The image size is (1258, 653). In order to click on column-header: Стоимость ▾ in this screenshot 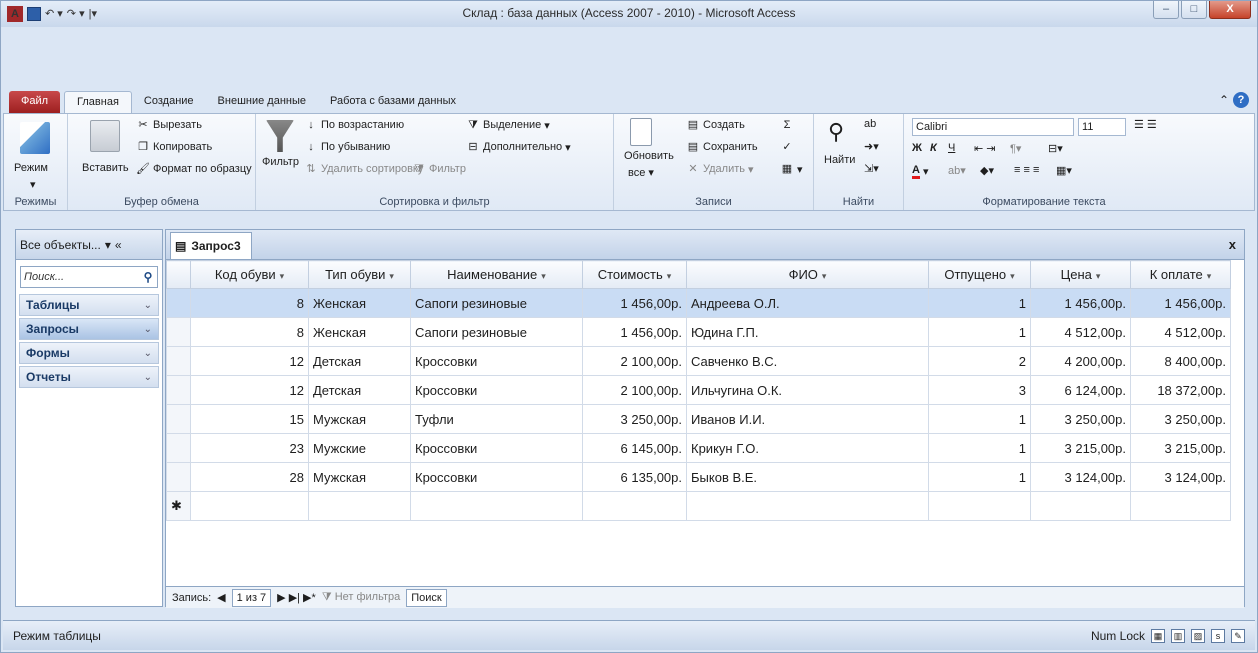, I will do `click(634, 274)`.